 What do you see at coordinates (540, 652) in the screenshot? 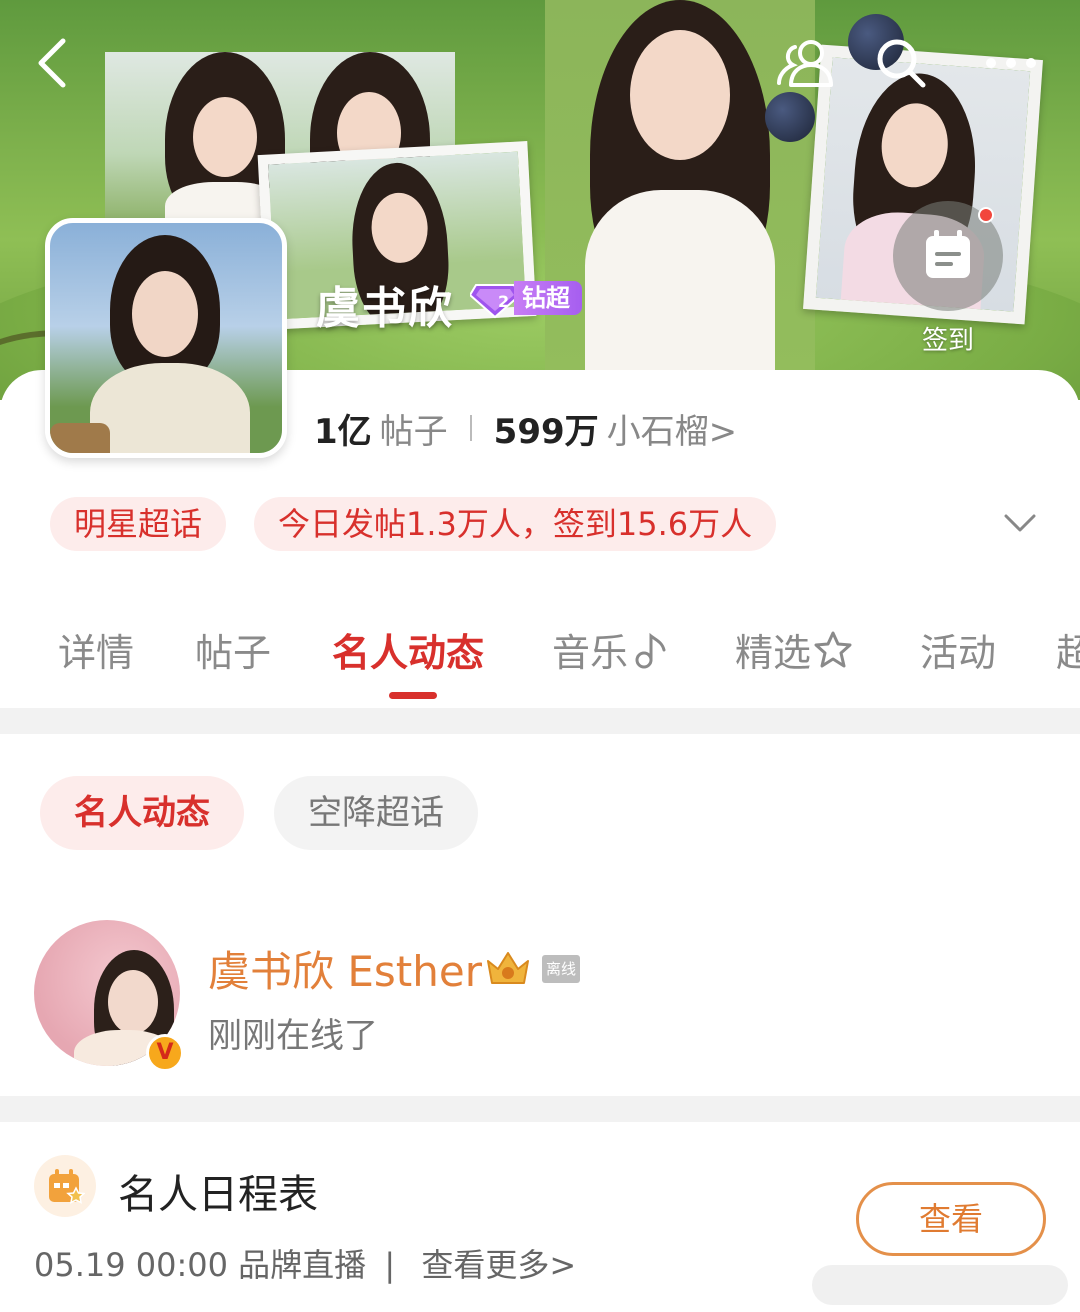
I see `tab-bar: 详情 帖子 名人动态 音乐 精选 活动 超` at bounding box center [540, 652].